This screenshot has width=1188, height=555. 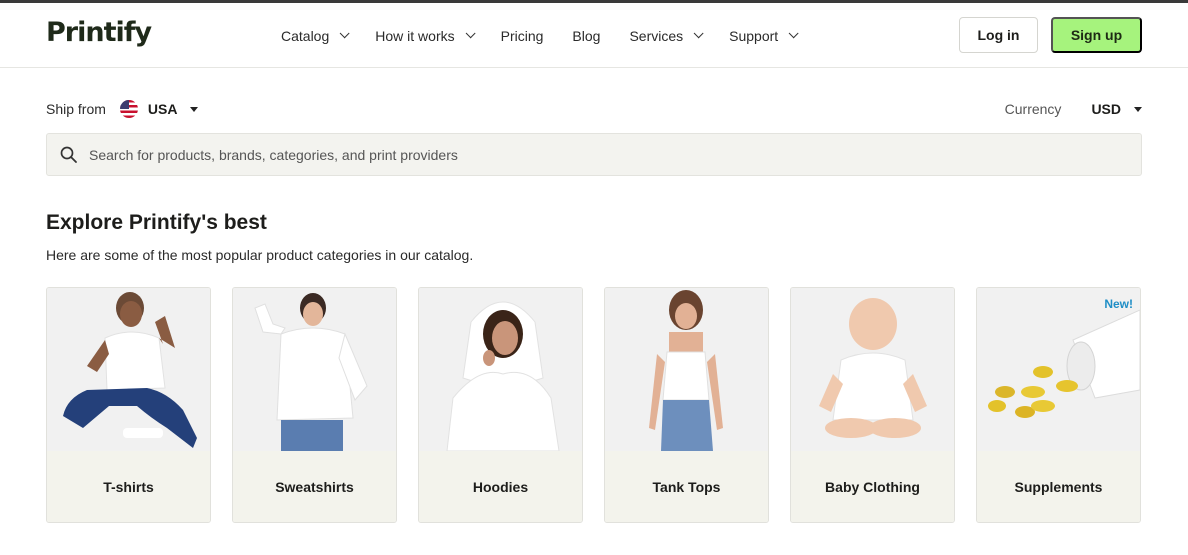 I want to click on nav-support-label: Support, so click(x=754, y=35).